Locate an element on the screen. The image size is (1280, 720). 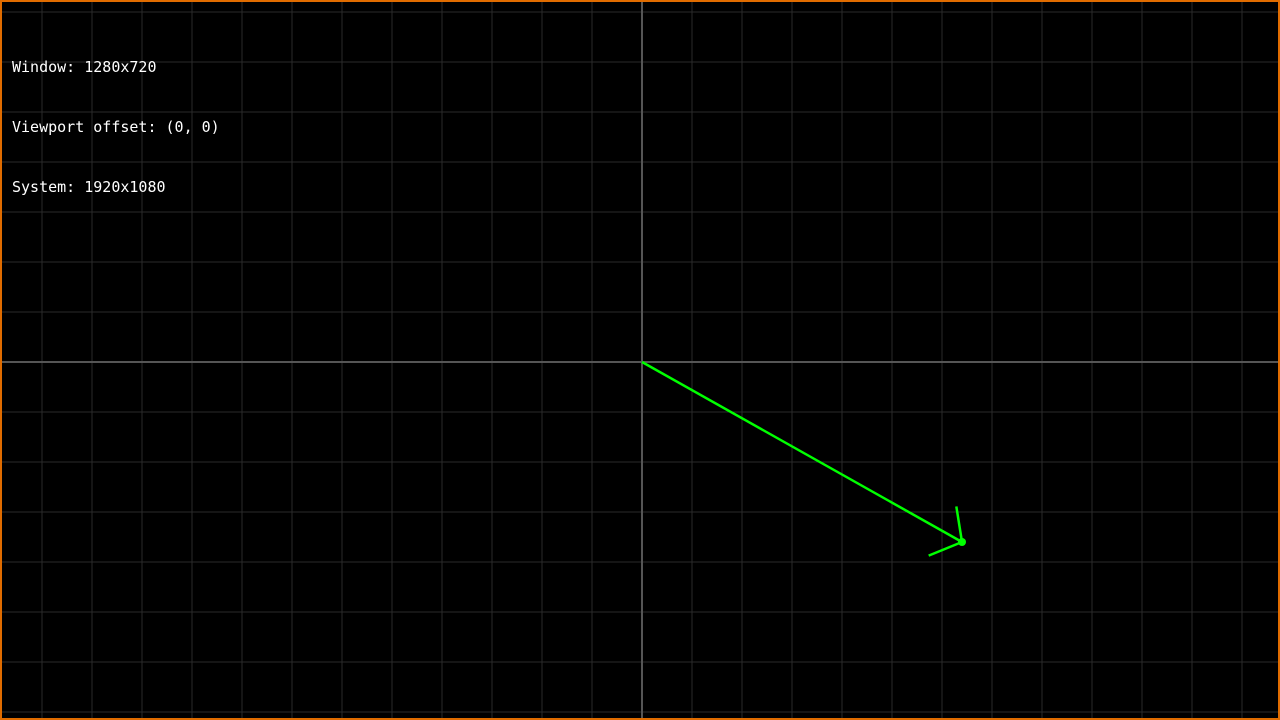
viewport-offset-text: Viewport offset: (0, 0) is located at coordinates (116, 127).